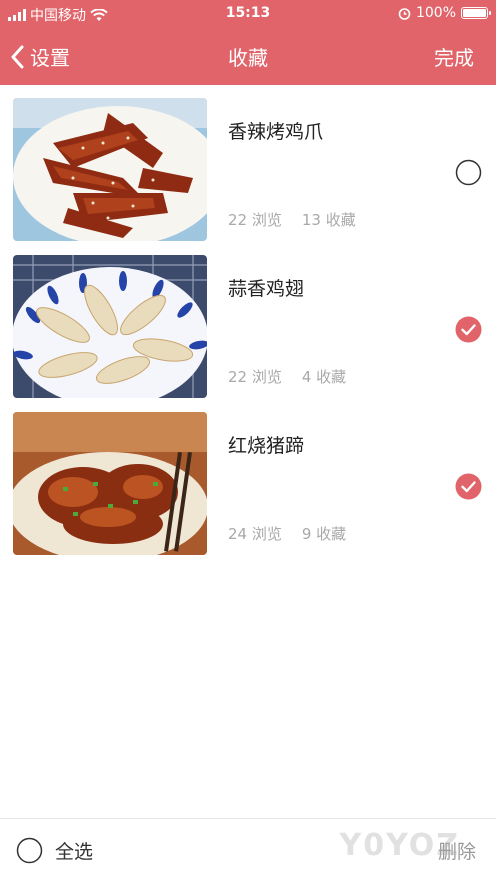  What do you see at coordinates (54, 850) in the screenshot?
I see `select-all-button: 全选` at bounding box center [54, 850].